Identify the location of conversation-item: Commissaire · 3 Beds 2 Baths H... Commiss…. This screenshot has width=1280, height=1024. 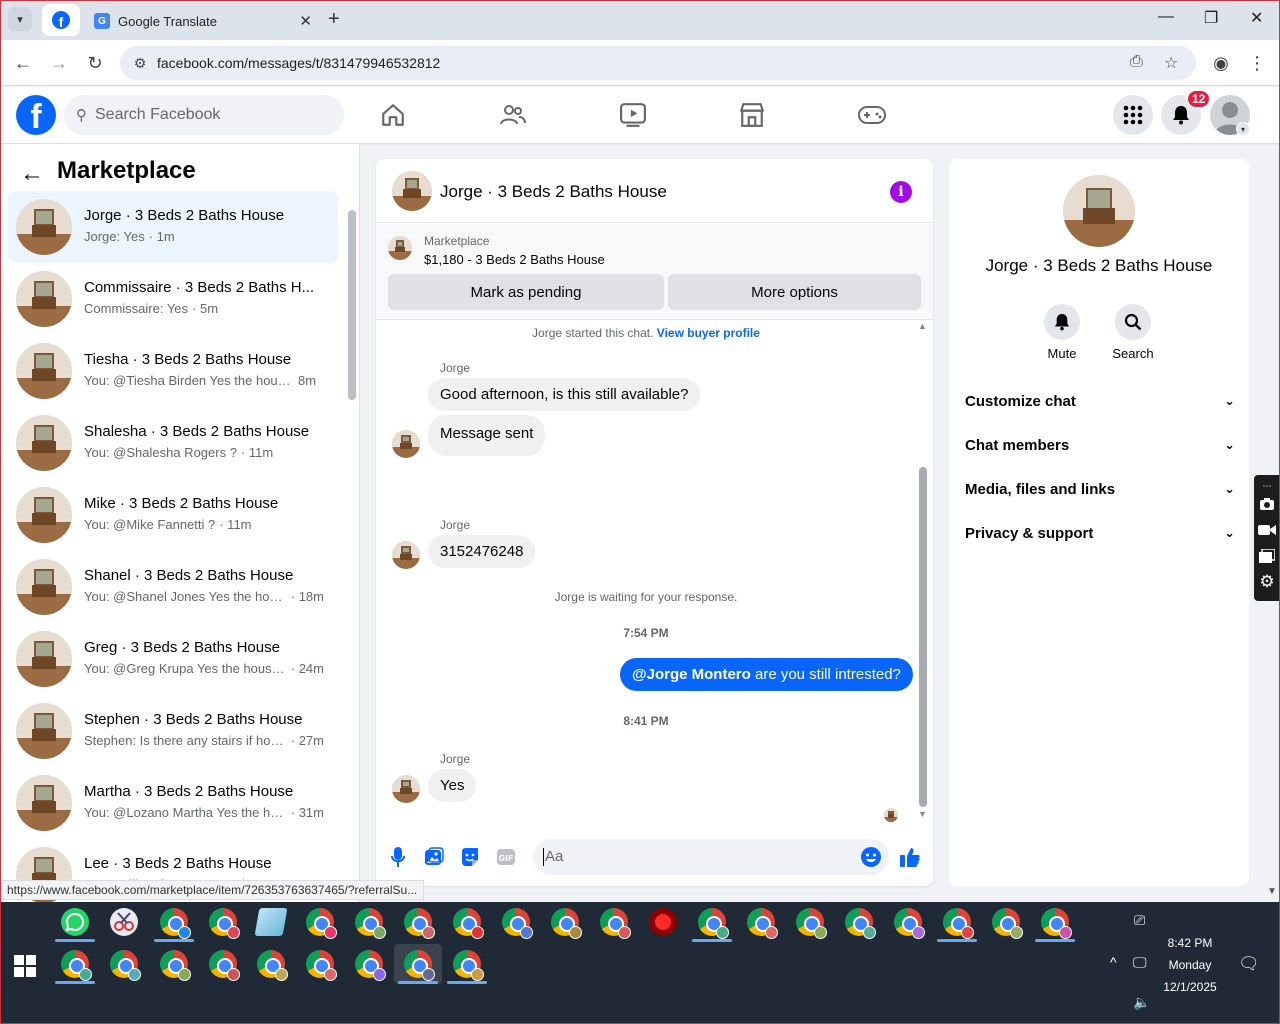
(173, 299).